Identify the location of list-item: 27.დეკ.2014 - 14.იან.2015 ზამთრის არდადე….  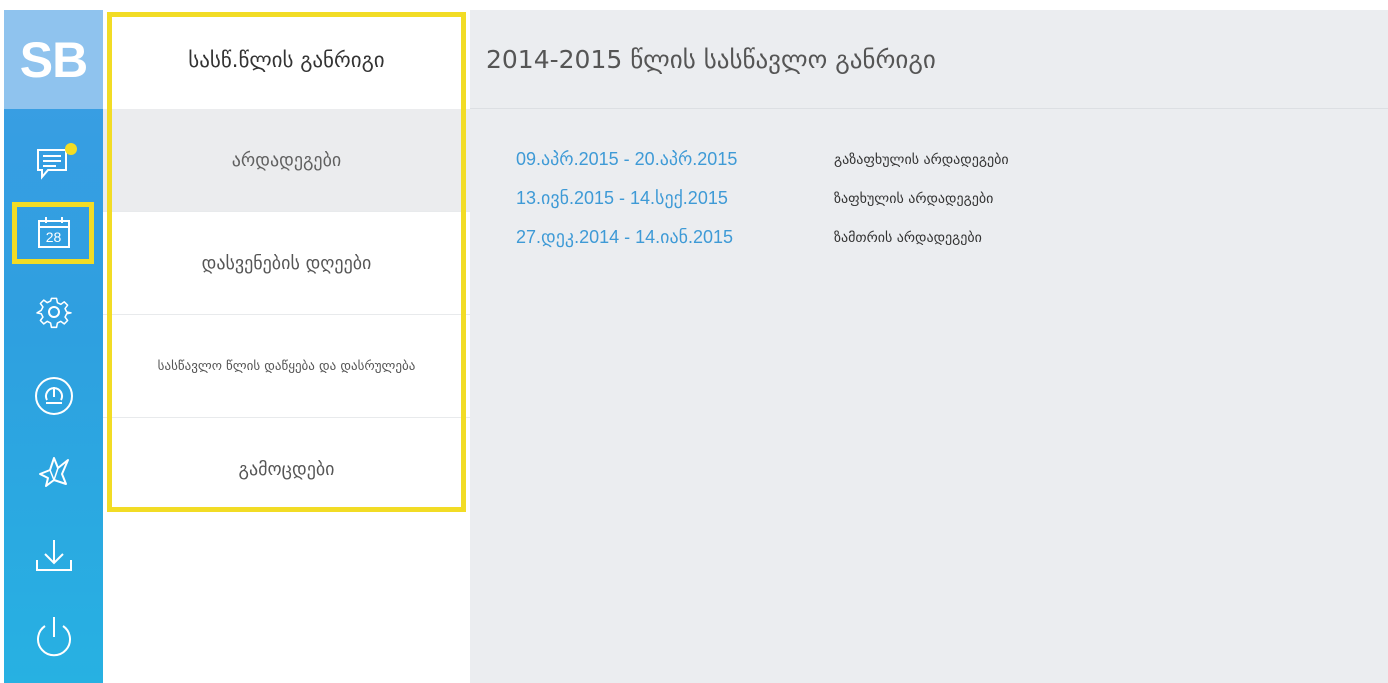
(762, 237).